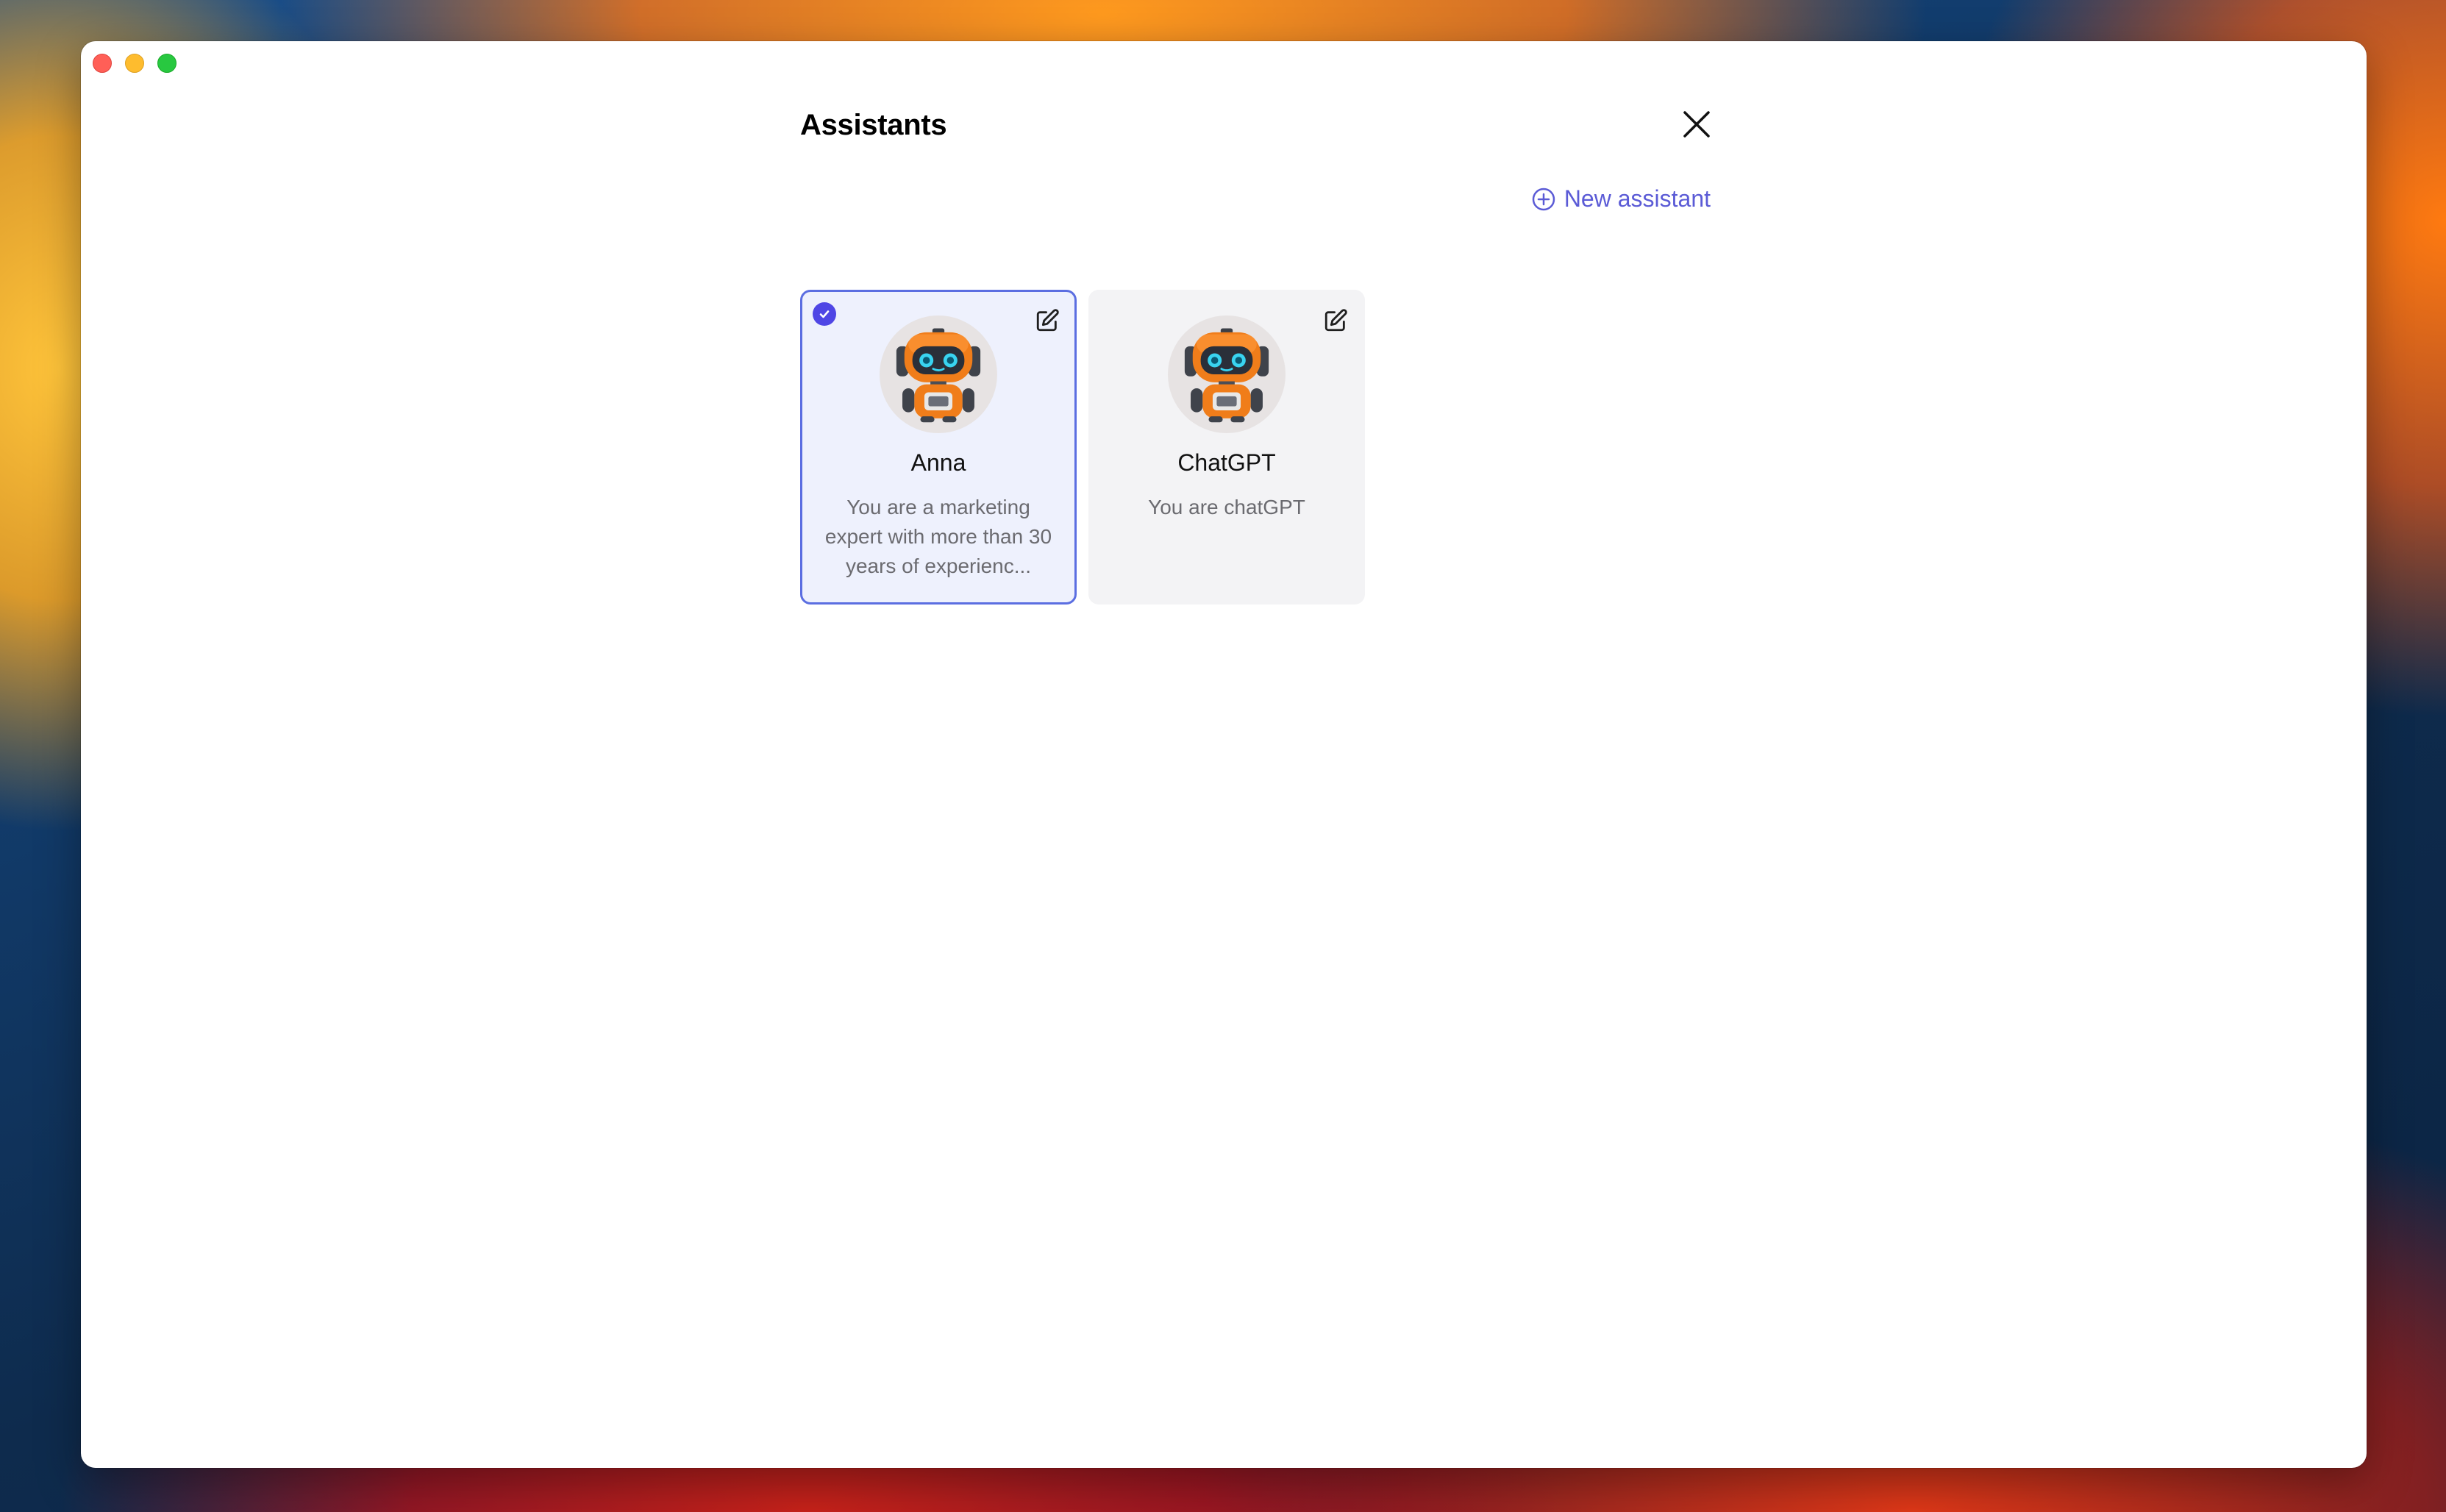 The image size is (2446, 1512). What do you see at coordinates (167, 64) in the screenshot?
I see `zoom-window-button` at bounding box center [167, 64].